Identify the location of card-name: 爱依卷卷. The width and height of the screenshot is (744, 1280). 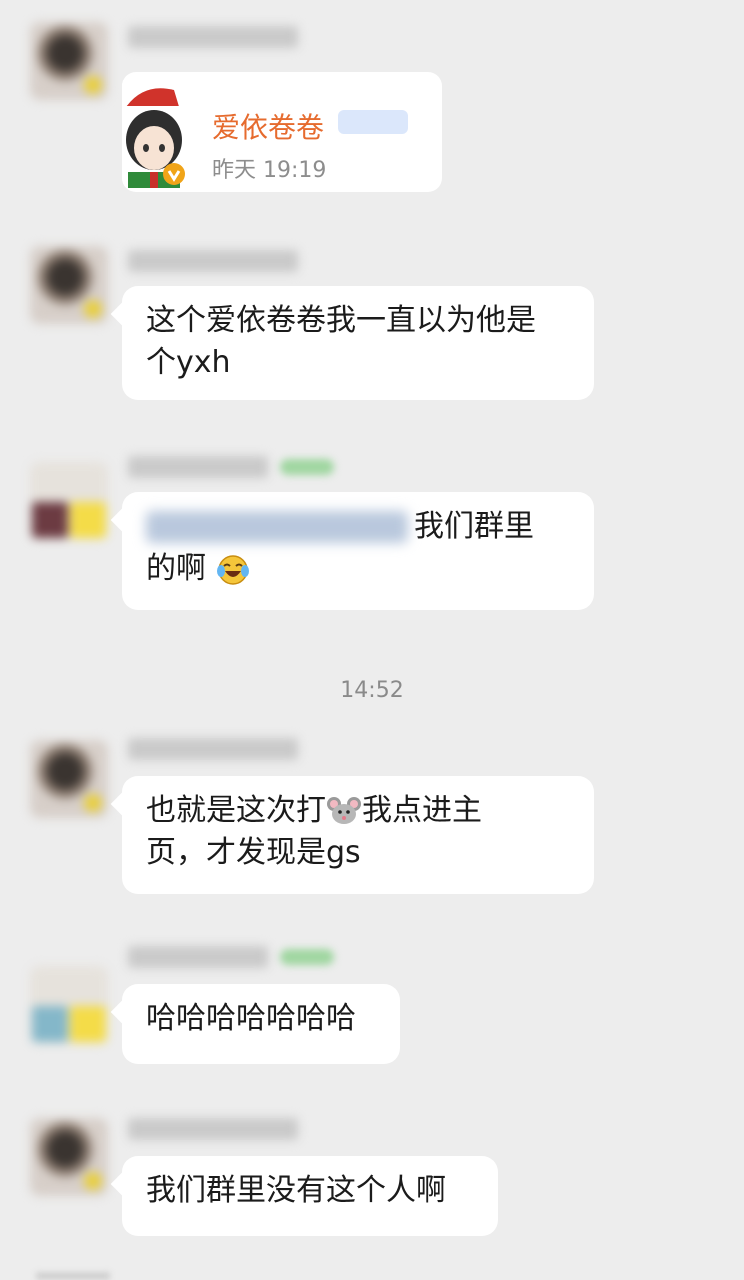
(268, 127).